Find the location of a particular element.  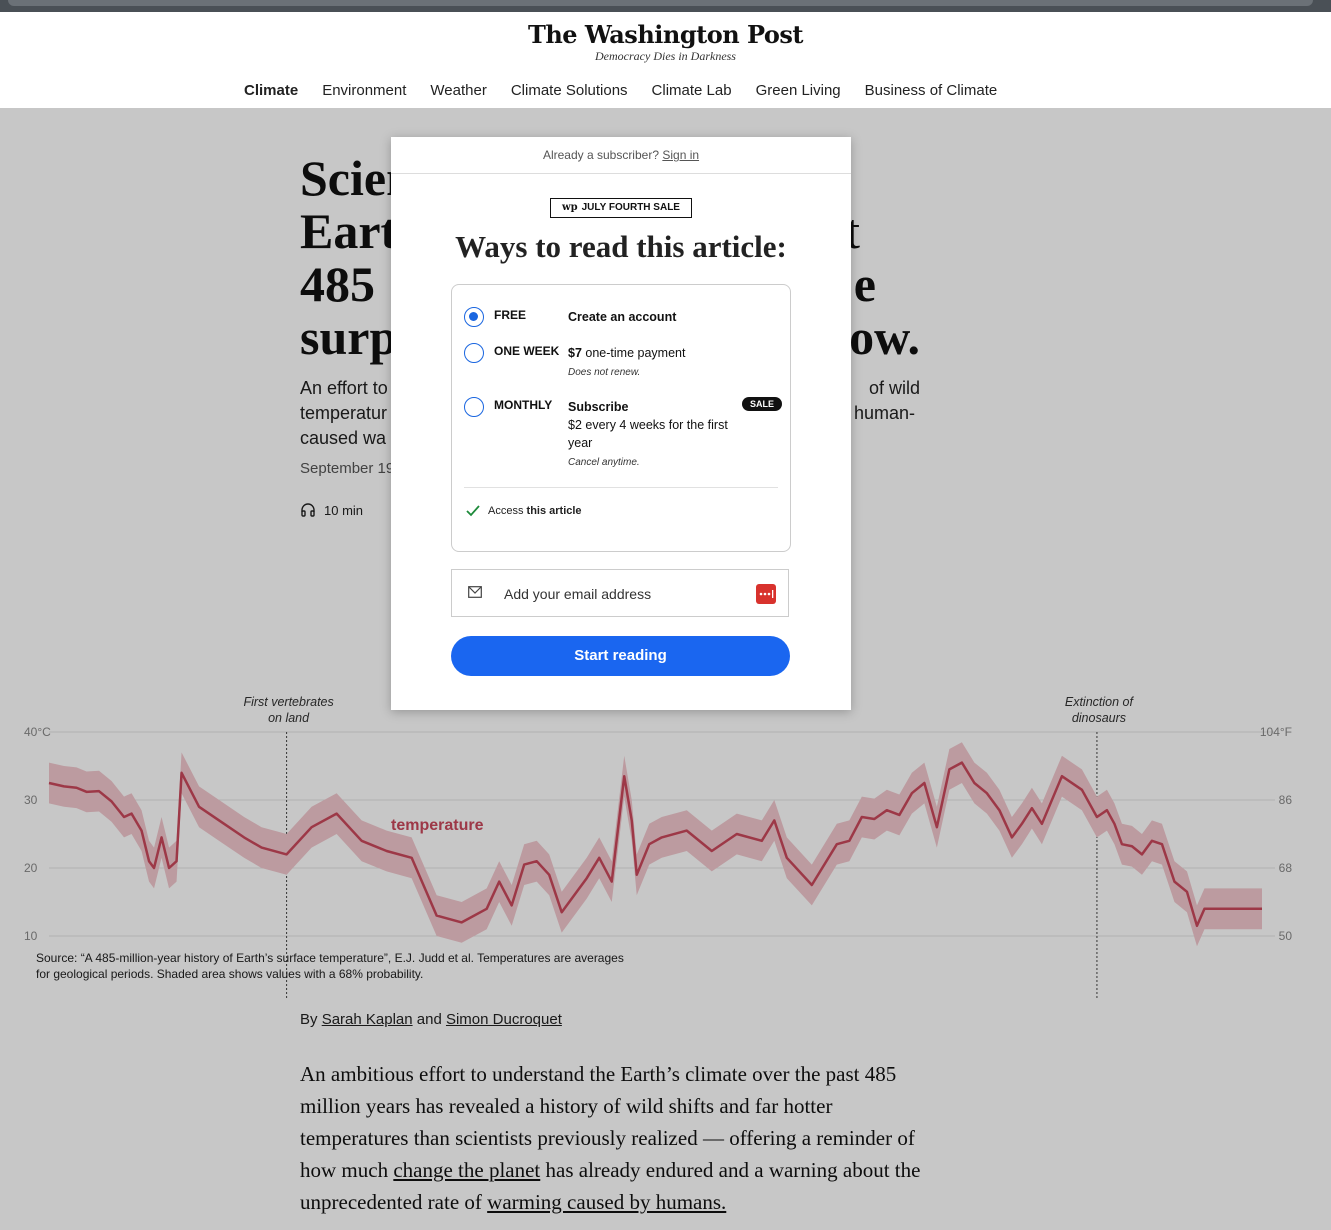

option-free: FREE Create an account is located at coordinates (623, 319).